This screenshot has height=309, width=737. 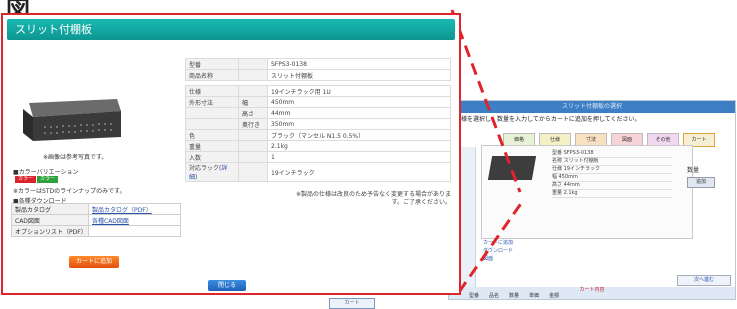 I want to click on spec-value: 1, so click(x=359, y=157).